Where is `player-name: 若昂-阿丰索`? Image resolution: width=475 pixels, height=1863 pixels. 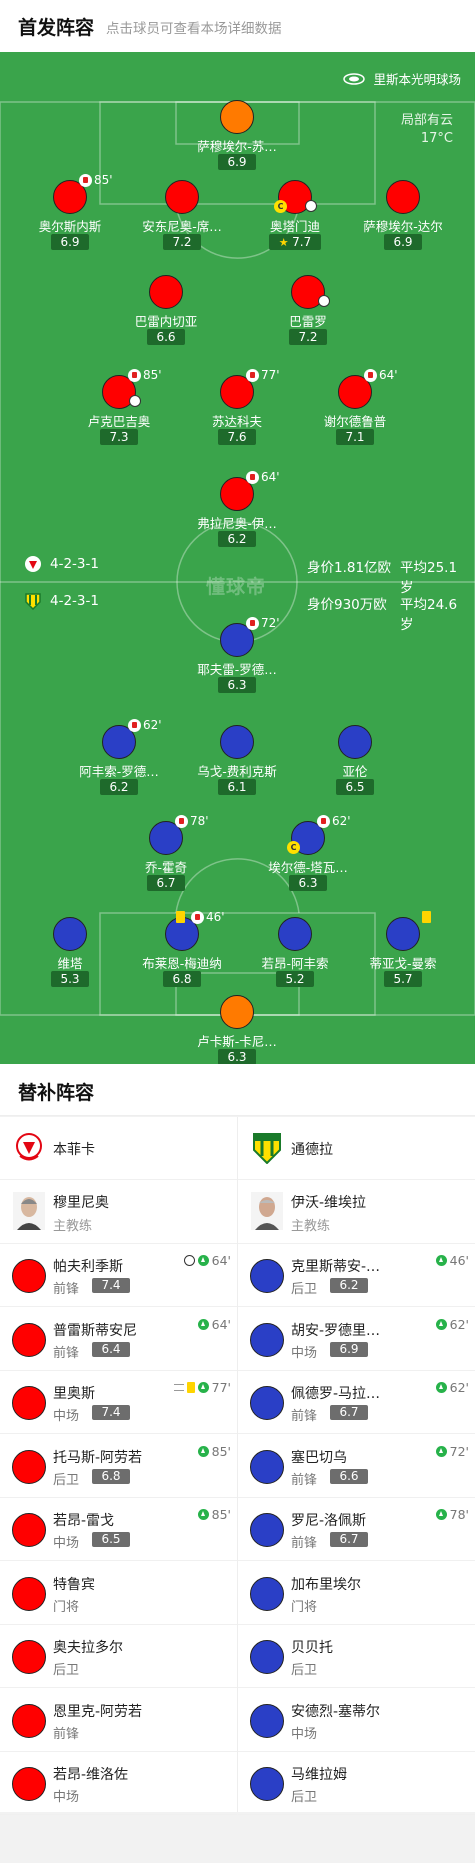
player-name: 若昂-阿丰索 is located at coordinates (295, 963).